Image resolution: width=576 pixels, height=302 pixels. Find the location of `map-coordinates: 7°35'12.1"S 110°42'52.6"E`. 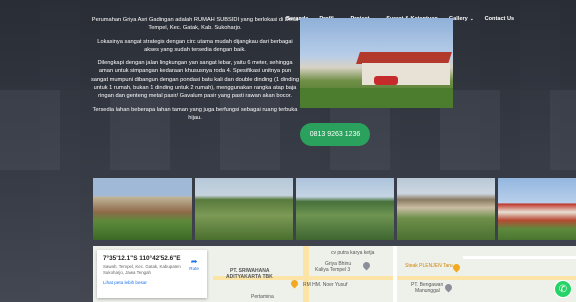

map-coordinates: 7°35'12.1"S 110°42'52.6"E is located at coordinates (142, 258).